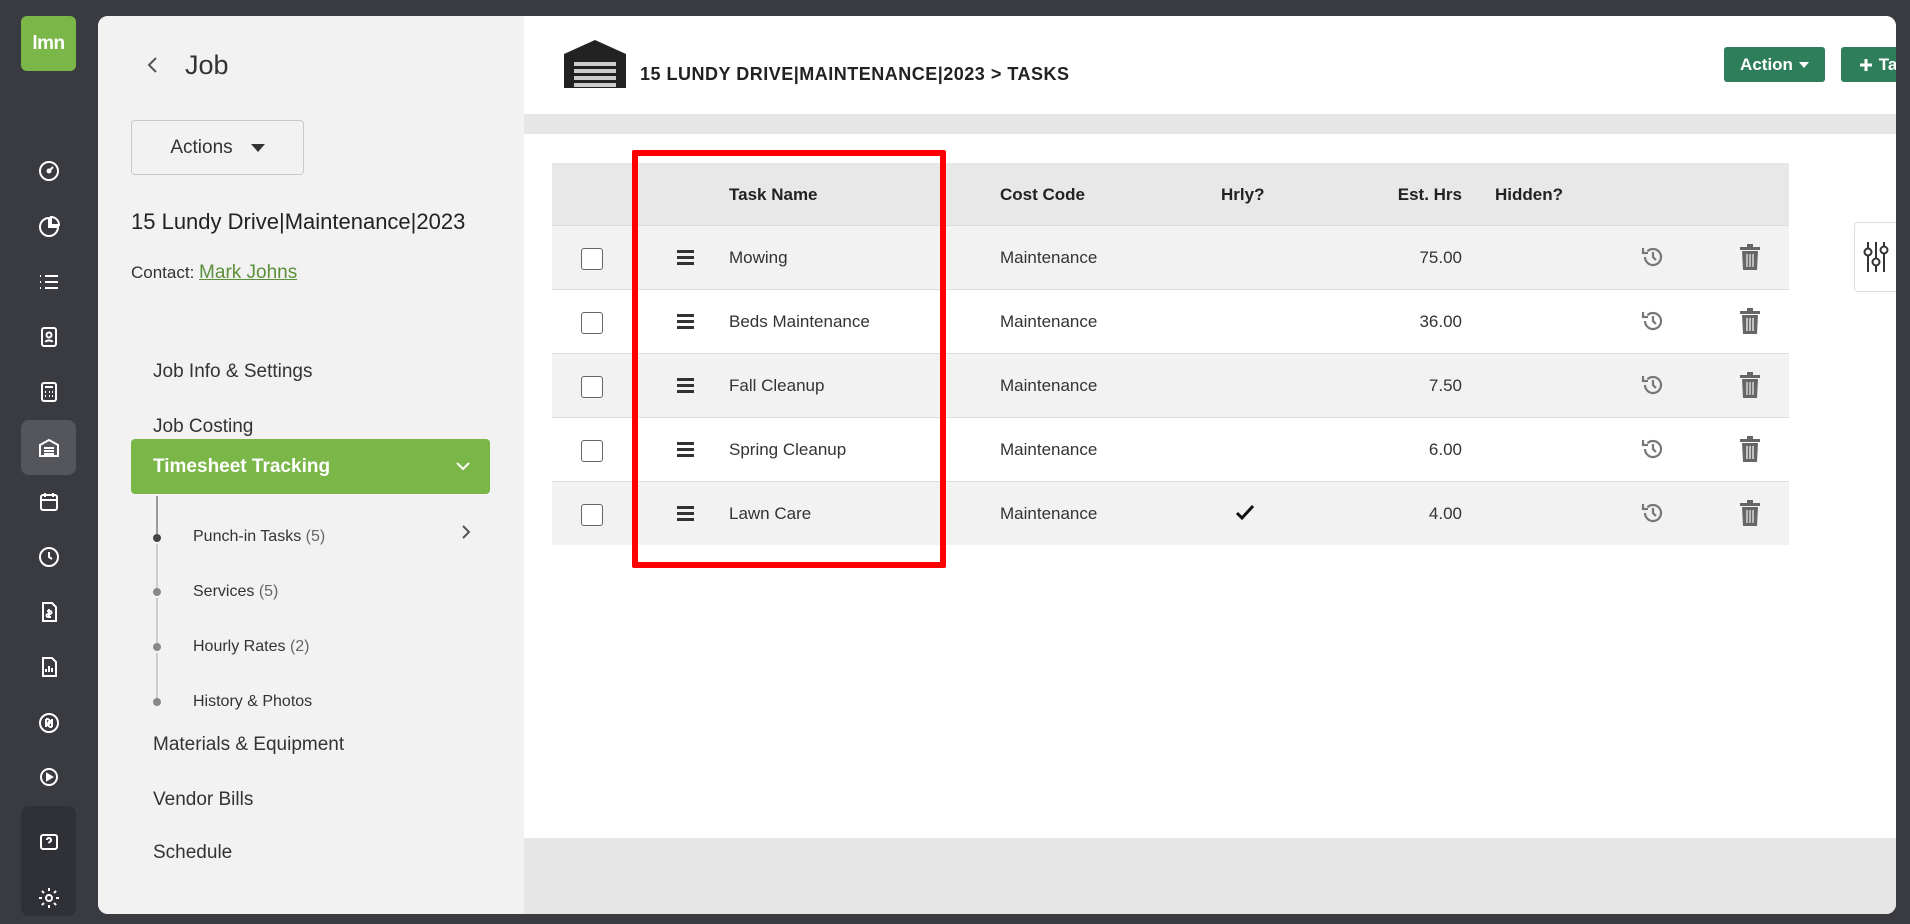  What do you see at coordinates (192, 851) in the screenshot?
I see `nav-schedule: Schedule` at bounding box center [192, 851].